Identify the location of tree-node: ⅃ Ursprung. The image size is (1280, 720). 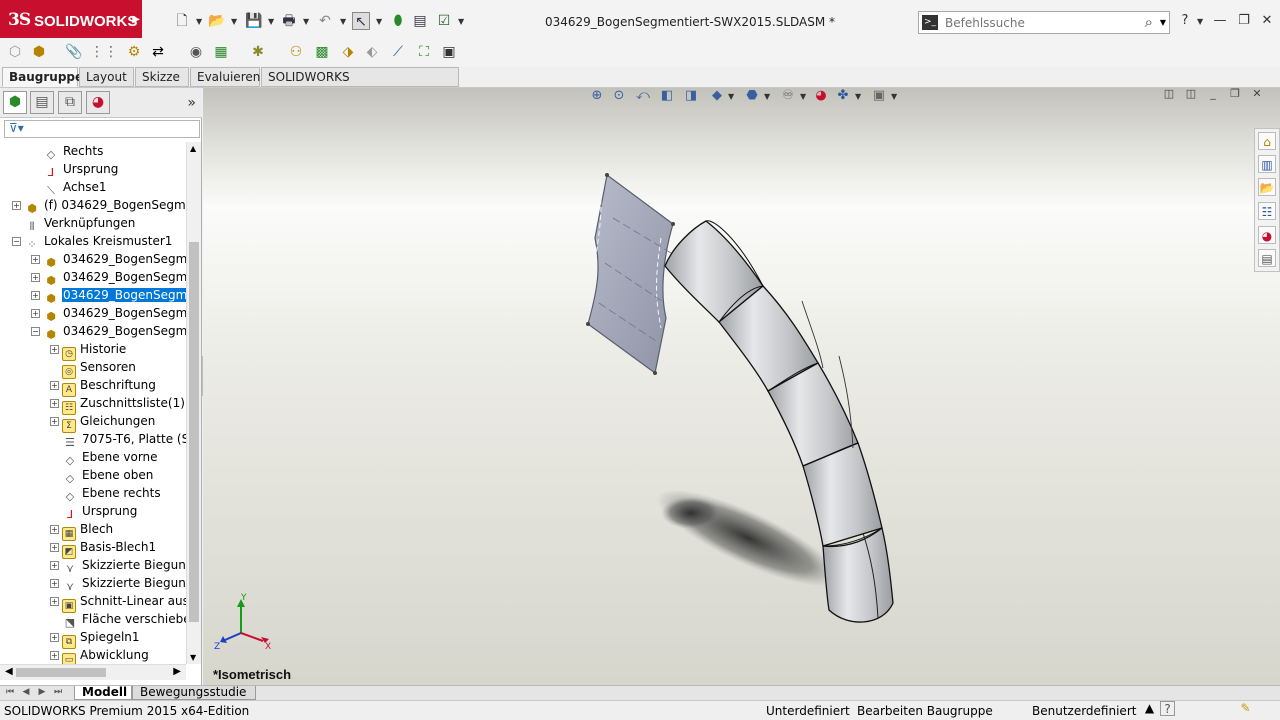
(81, 169).